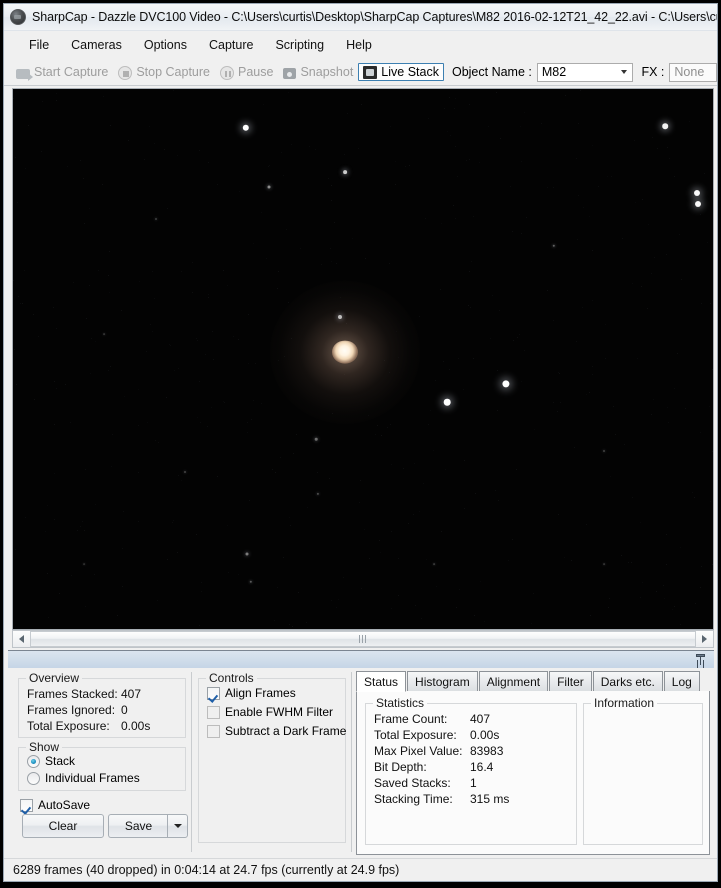 The width and height of the screenshot is (721, 888). I want to click on save-button: Save, so click(138, 826).